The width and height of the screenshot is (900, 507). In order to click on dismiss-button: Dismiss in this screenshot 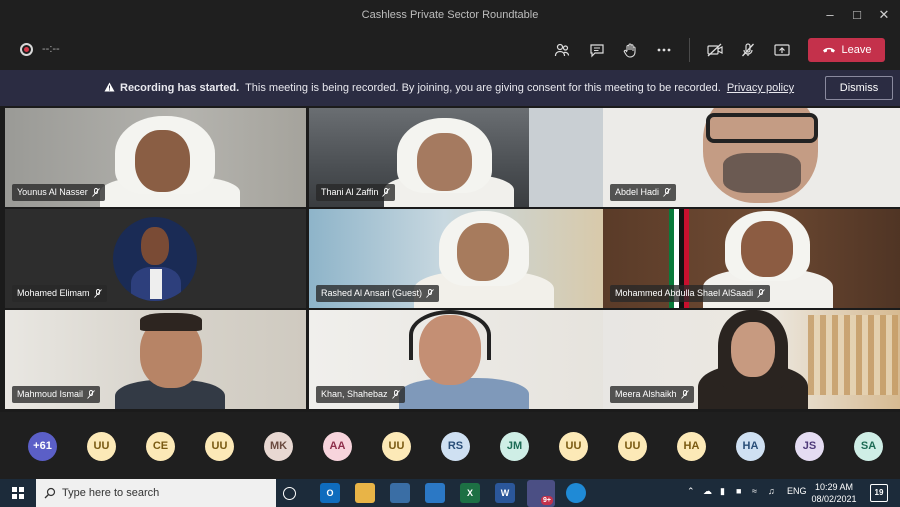, I will do `click(859, 88)`.